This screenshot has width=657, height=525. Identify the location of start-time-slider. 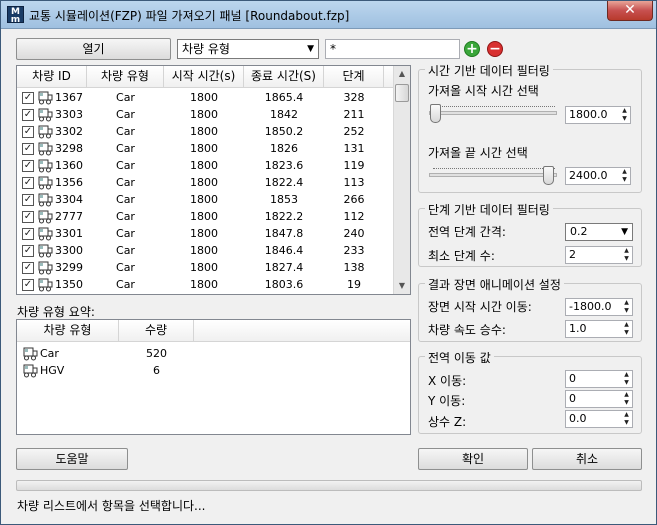
(435, 113).